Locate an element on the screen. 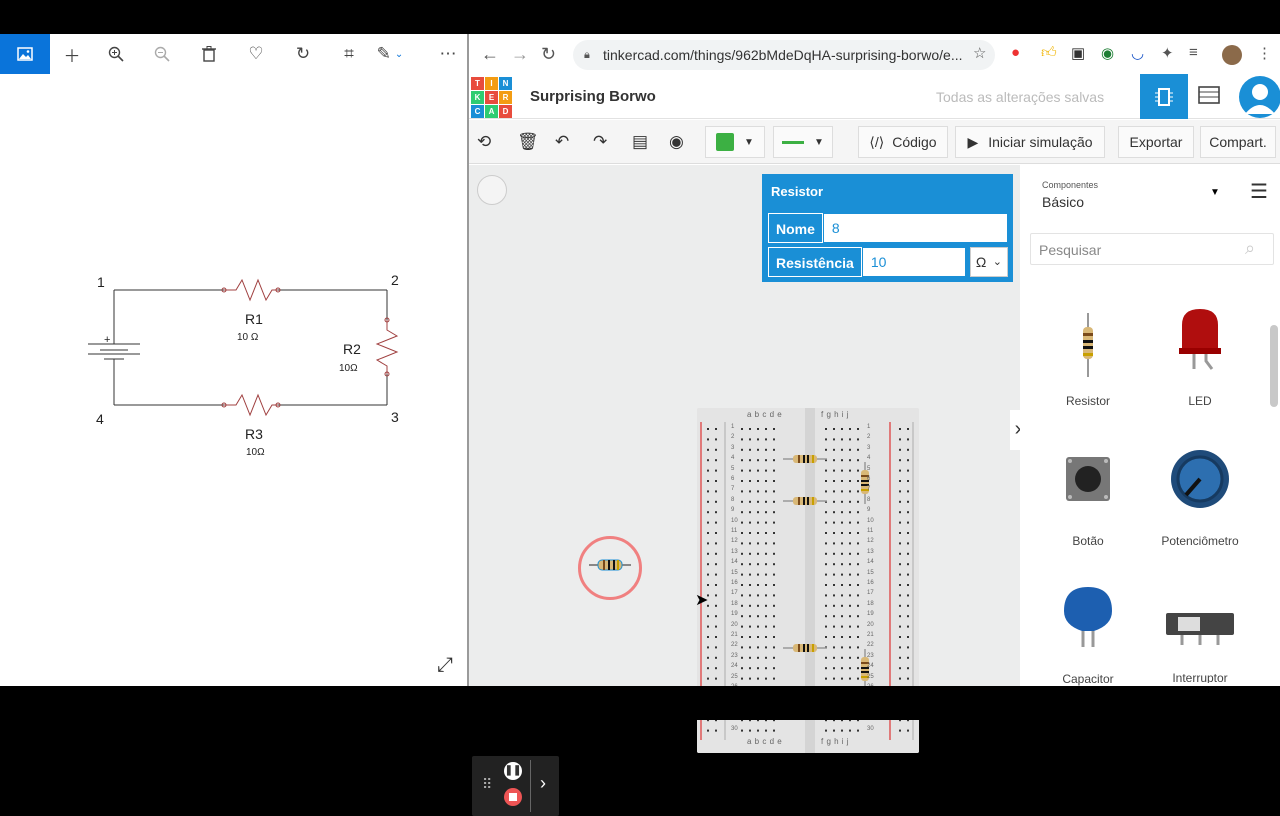 This screenshot has height=816, width=1280. selected-resistor is located at coordinates (610, 568).